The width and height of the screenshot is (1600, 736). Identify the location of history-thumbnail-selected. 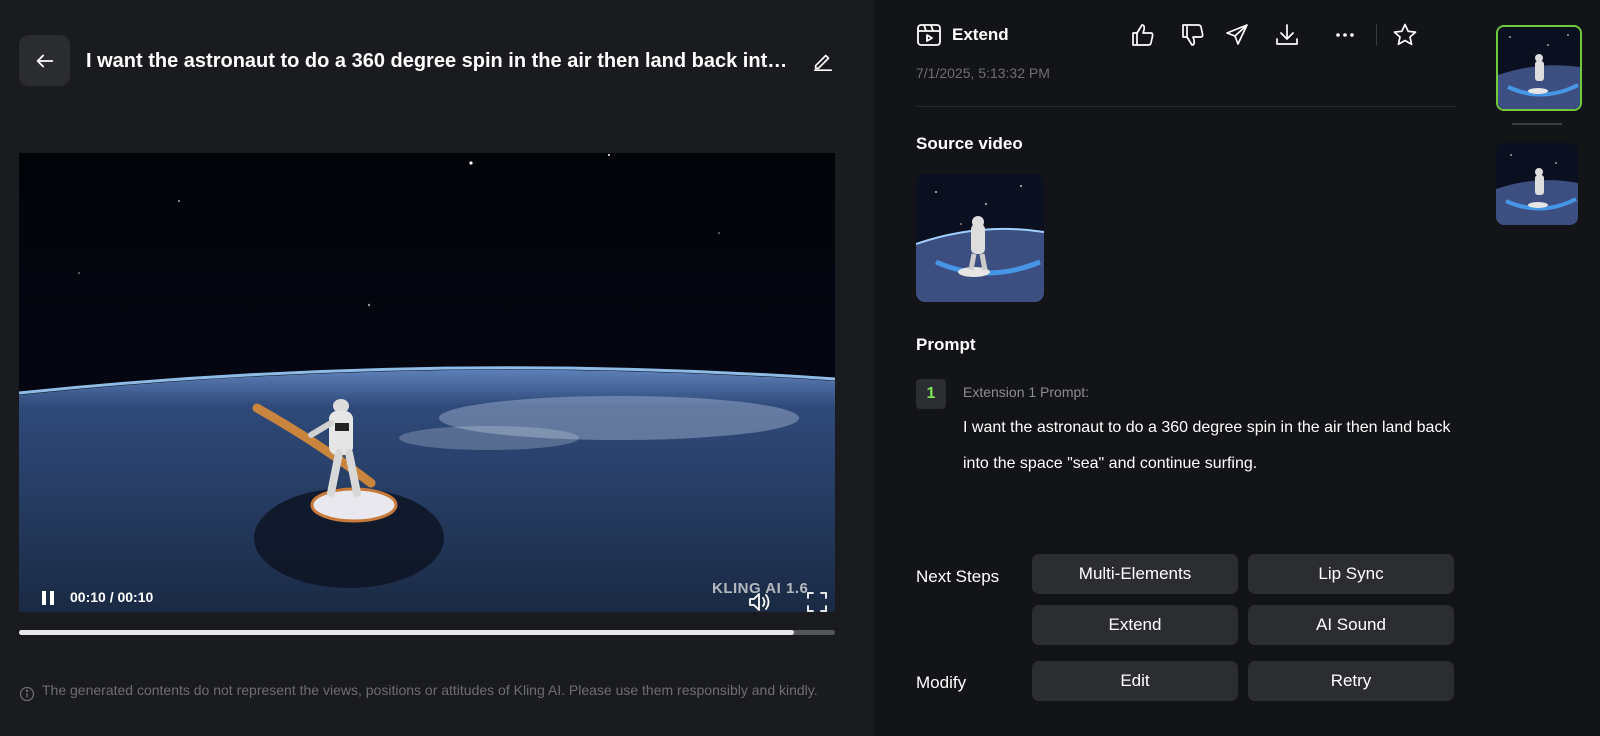
(1539, 68).